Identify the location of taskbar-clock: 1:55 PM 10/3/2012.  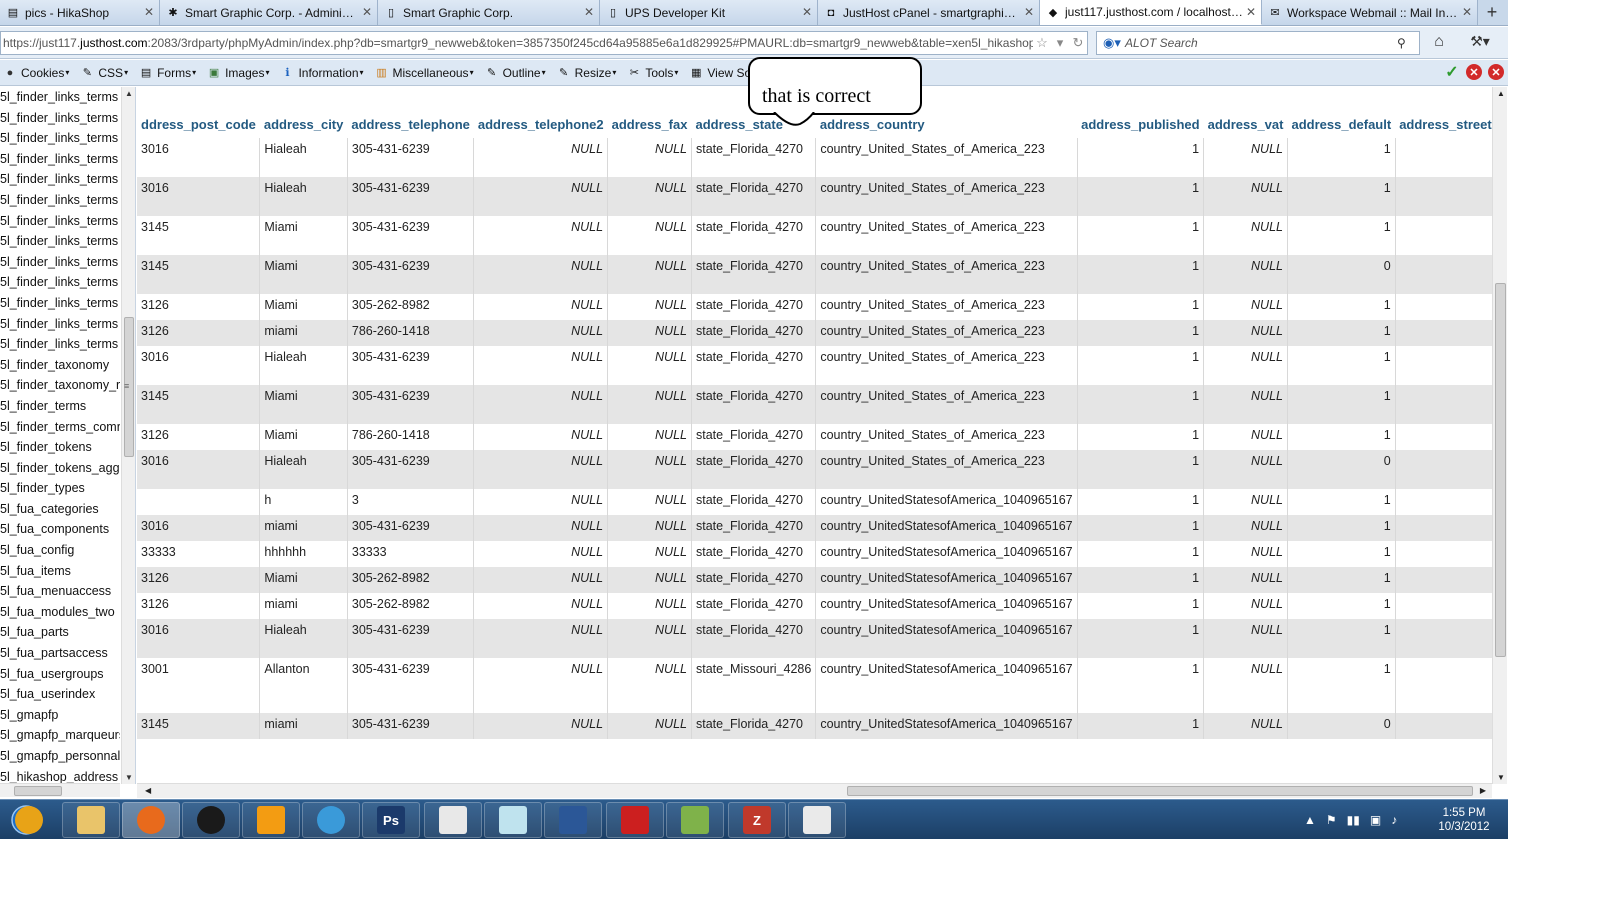
(1464, 820).